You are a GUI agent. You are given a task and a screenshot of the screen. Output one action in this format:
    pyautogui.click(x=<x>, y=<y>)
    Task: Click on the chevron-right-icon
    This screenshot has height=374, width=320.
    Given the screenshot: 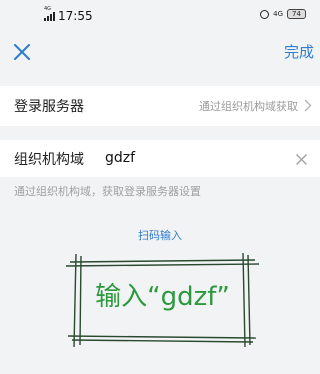 What is the action you would take?
    pyautogui.click(x=308, y=105)
    